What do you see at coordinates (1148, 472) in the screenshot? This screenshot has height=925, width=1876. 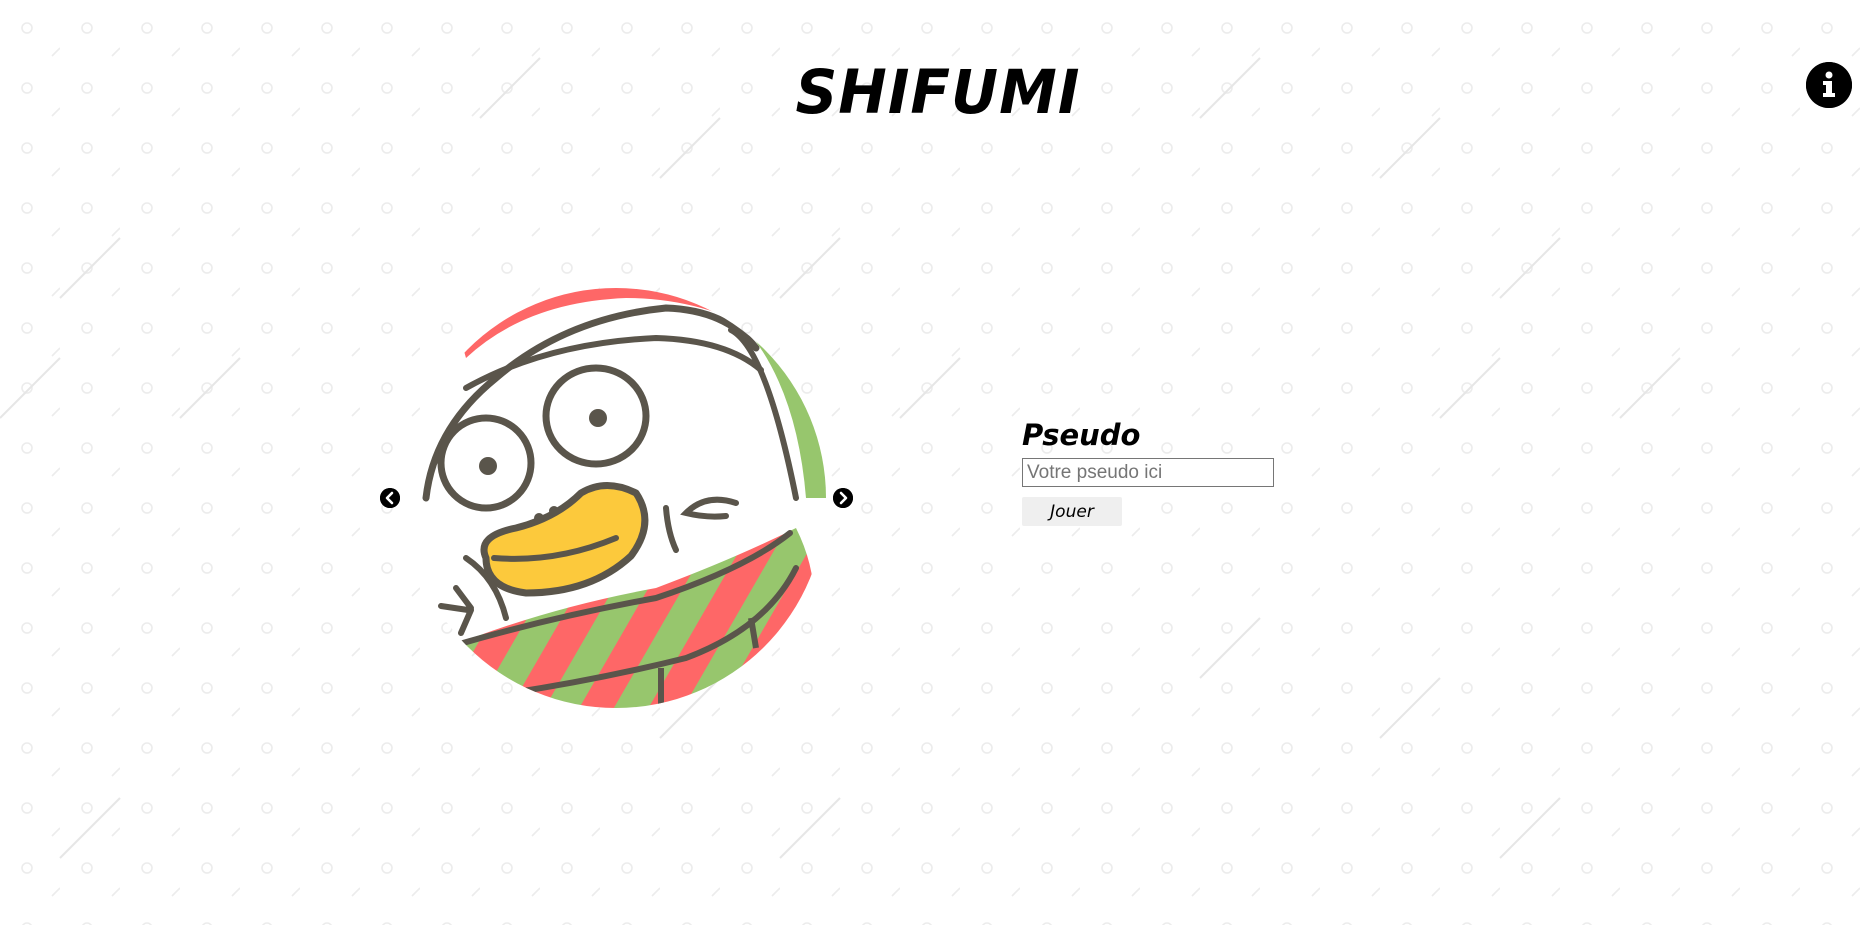 I see `pseudo-input` at bounding box center [1148, 472].